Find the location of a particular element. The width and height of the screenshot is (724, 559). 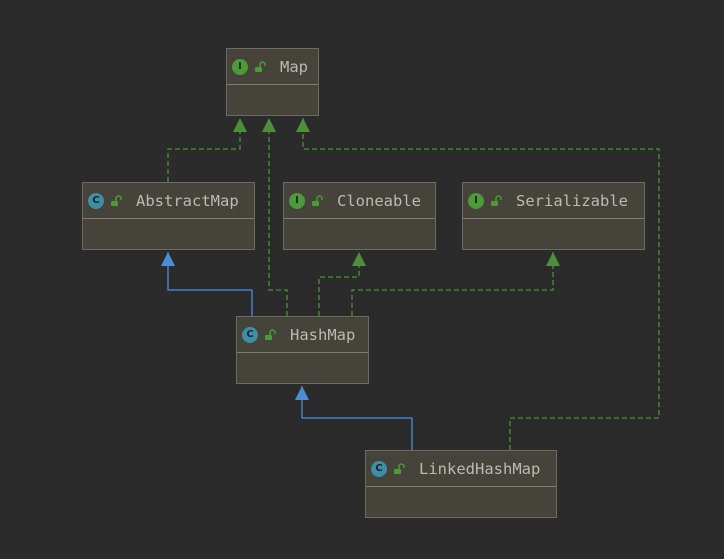

node-map-label: Map is located at coordinates (294, 66).